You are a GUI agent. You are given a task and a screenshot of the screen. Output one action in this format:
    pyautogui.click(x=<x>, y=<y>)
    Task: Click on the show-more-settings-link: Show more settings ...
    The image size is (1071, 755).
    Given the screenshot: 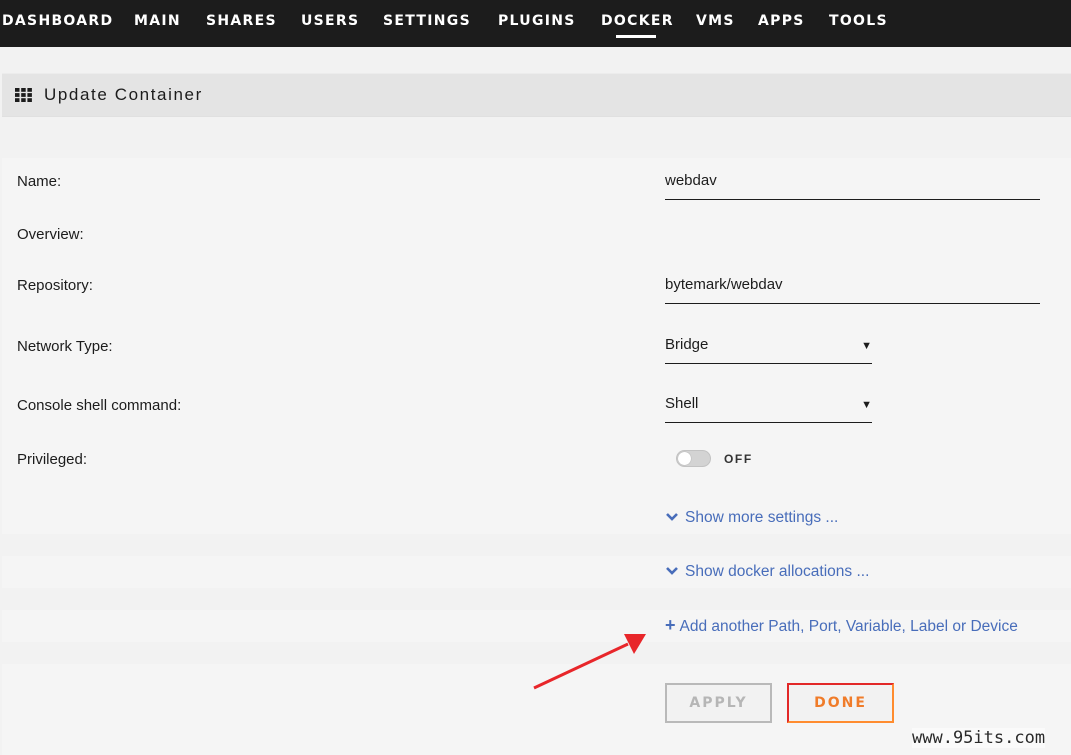 What is the action you would take?
    pyautogui.click(x=751, y=518)
    